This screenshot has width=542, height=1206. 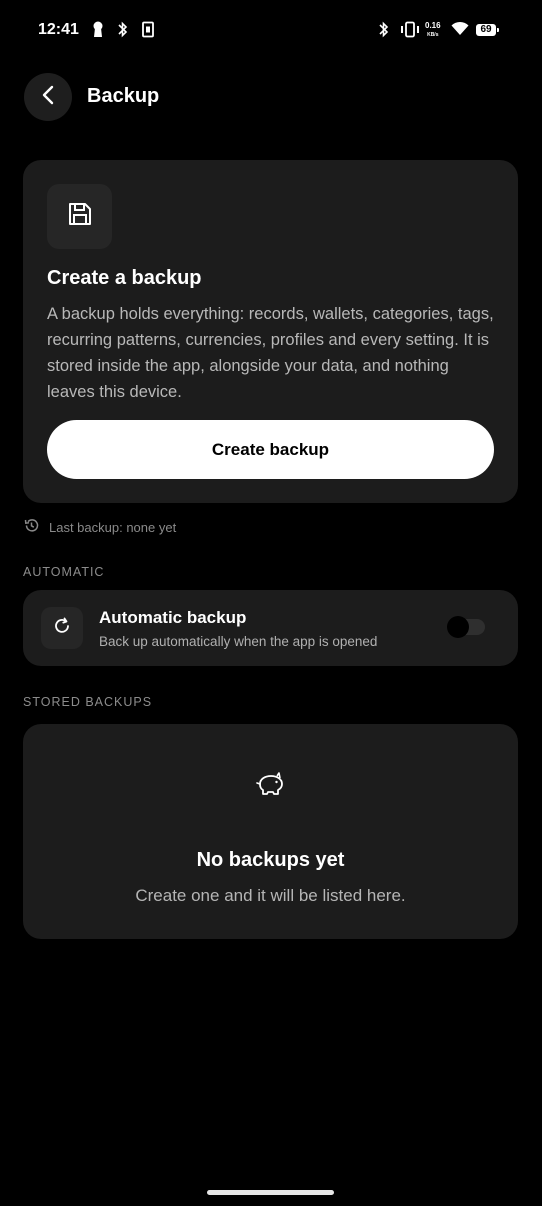 What do you see at coordinates (433, 25) in the screenshot?
I see `network-speed-value: 0.16` at bounding box center [433, 25].